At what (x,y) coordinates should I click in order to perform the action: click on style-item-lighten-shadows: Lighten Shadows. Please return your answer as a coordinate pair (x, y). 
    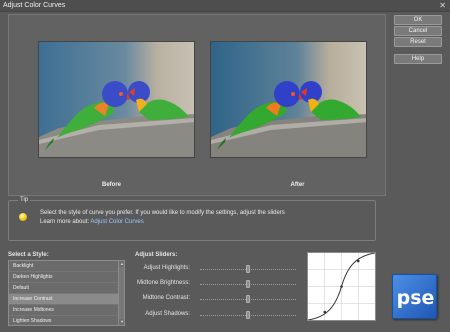
    Looking at the image, I should click on (66, 320).